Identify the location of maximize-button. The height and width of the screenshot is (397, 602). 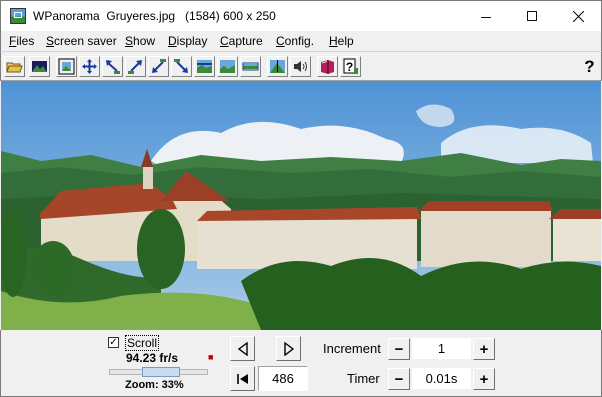
(532, 16).